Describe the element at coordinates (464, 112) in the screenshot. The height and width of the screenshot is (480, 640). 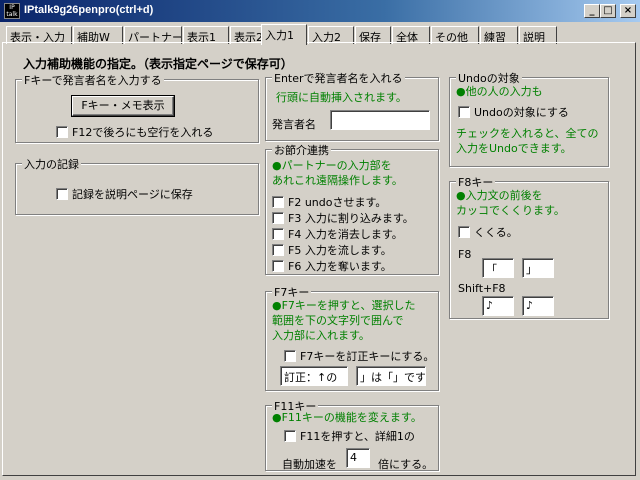
I see `undo-checkbox-box` at that location.